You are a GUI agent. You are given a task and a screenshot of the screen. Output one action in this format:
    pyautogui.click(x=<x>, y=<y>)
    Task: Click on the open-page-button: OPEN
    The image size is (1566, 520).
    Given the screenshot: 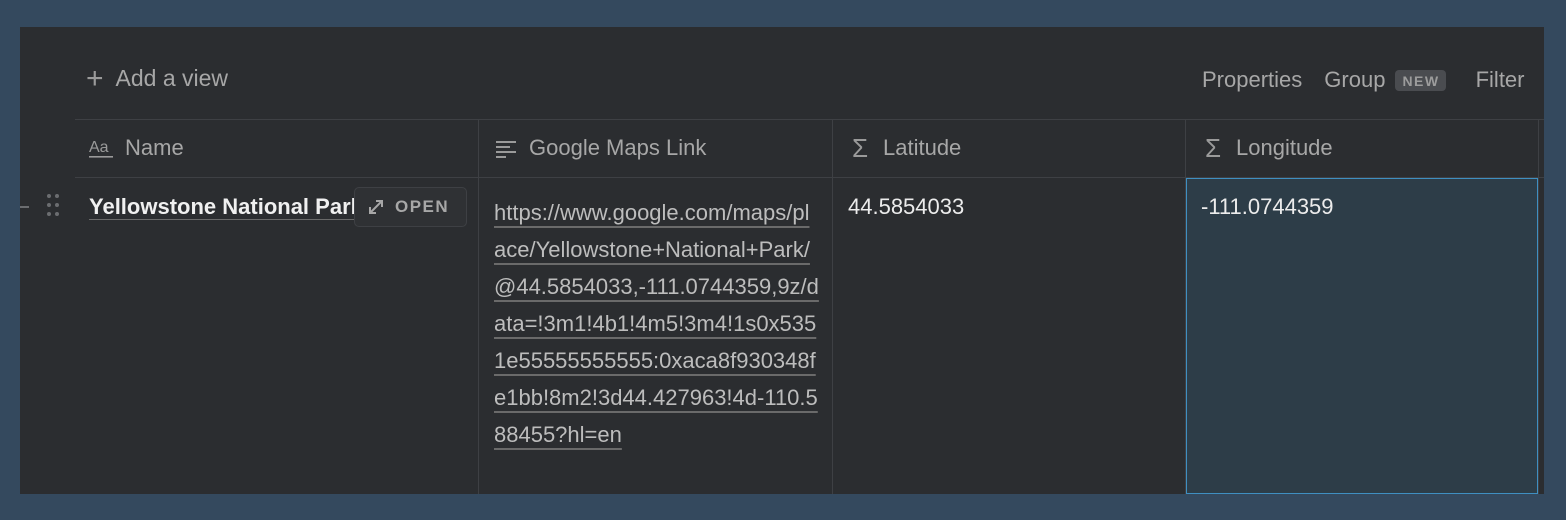 What is the action you would take?
    pyautogui.click(x=410, y=207)
    